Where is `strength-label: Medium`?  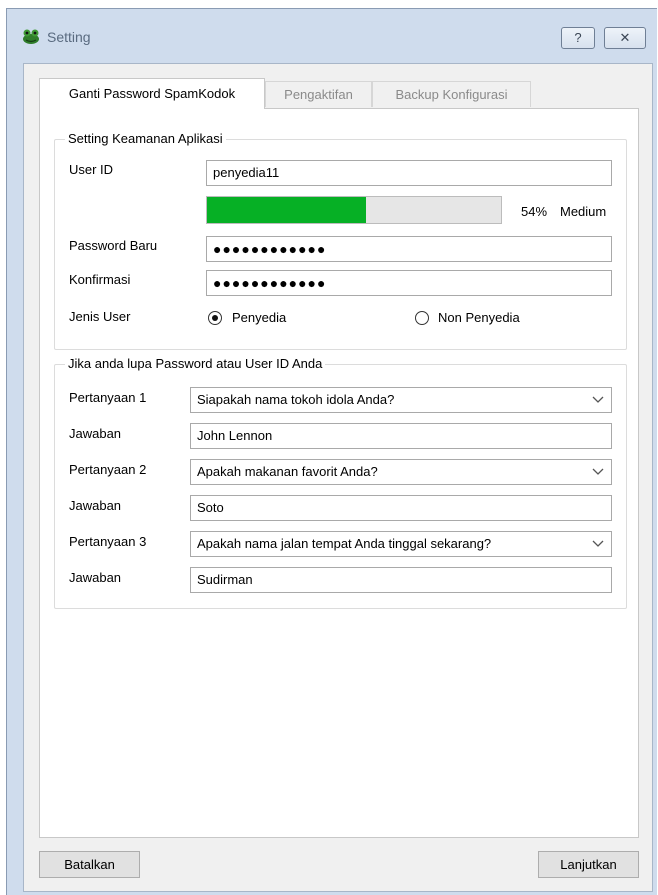
strength-label: Medium is located at coordinates (583, 211).